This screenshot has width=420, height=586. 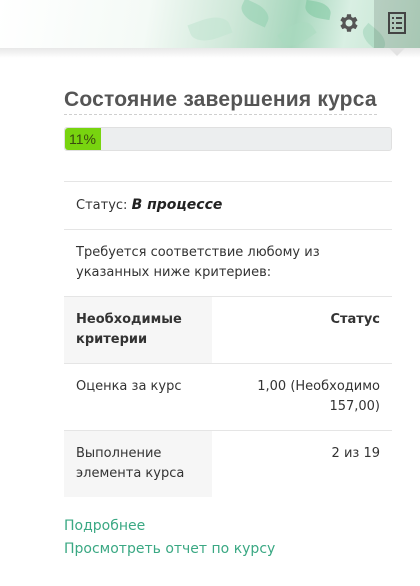 I want to click on drawer-pointer, so click(x=397, y=52).